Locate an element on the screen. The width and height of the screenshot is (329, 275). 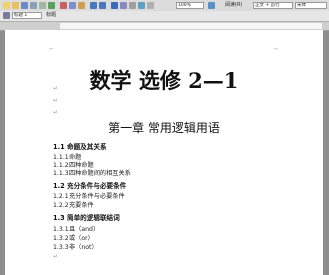
preview-icon is located at coordinates (42, 5).